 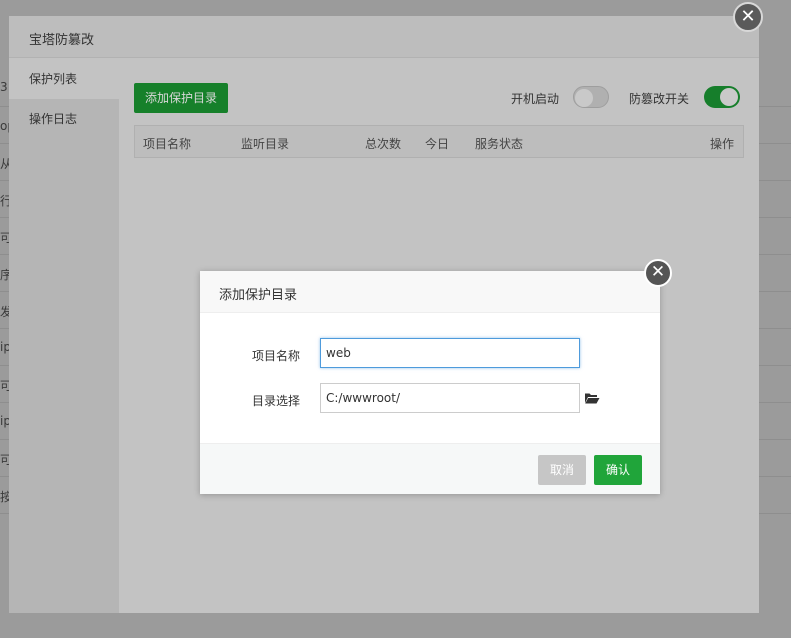 What do you see at coordinates (4, 312) in the screenshot?
I see `bg-text-fragment: 发` at bounding box center [4, 312].